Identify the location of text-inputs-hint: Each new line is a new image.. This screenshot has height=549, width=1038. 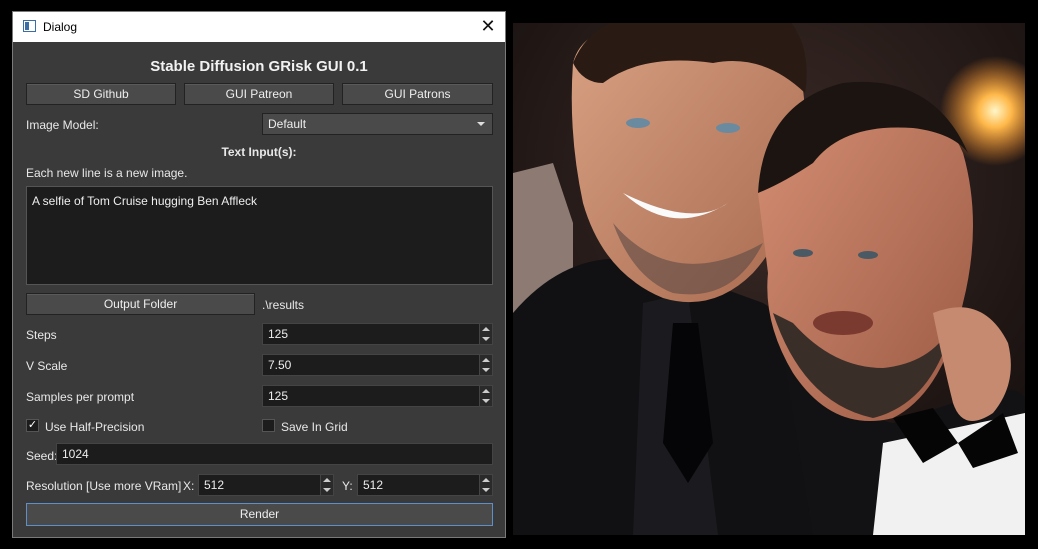
(107, 173).